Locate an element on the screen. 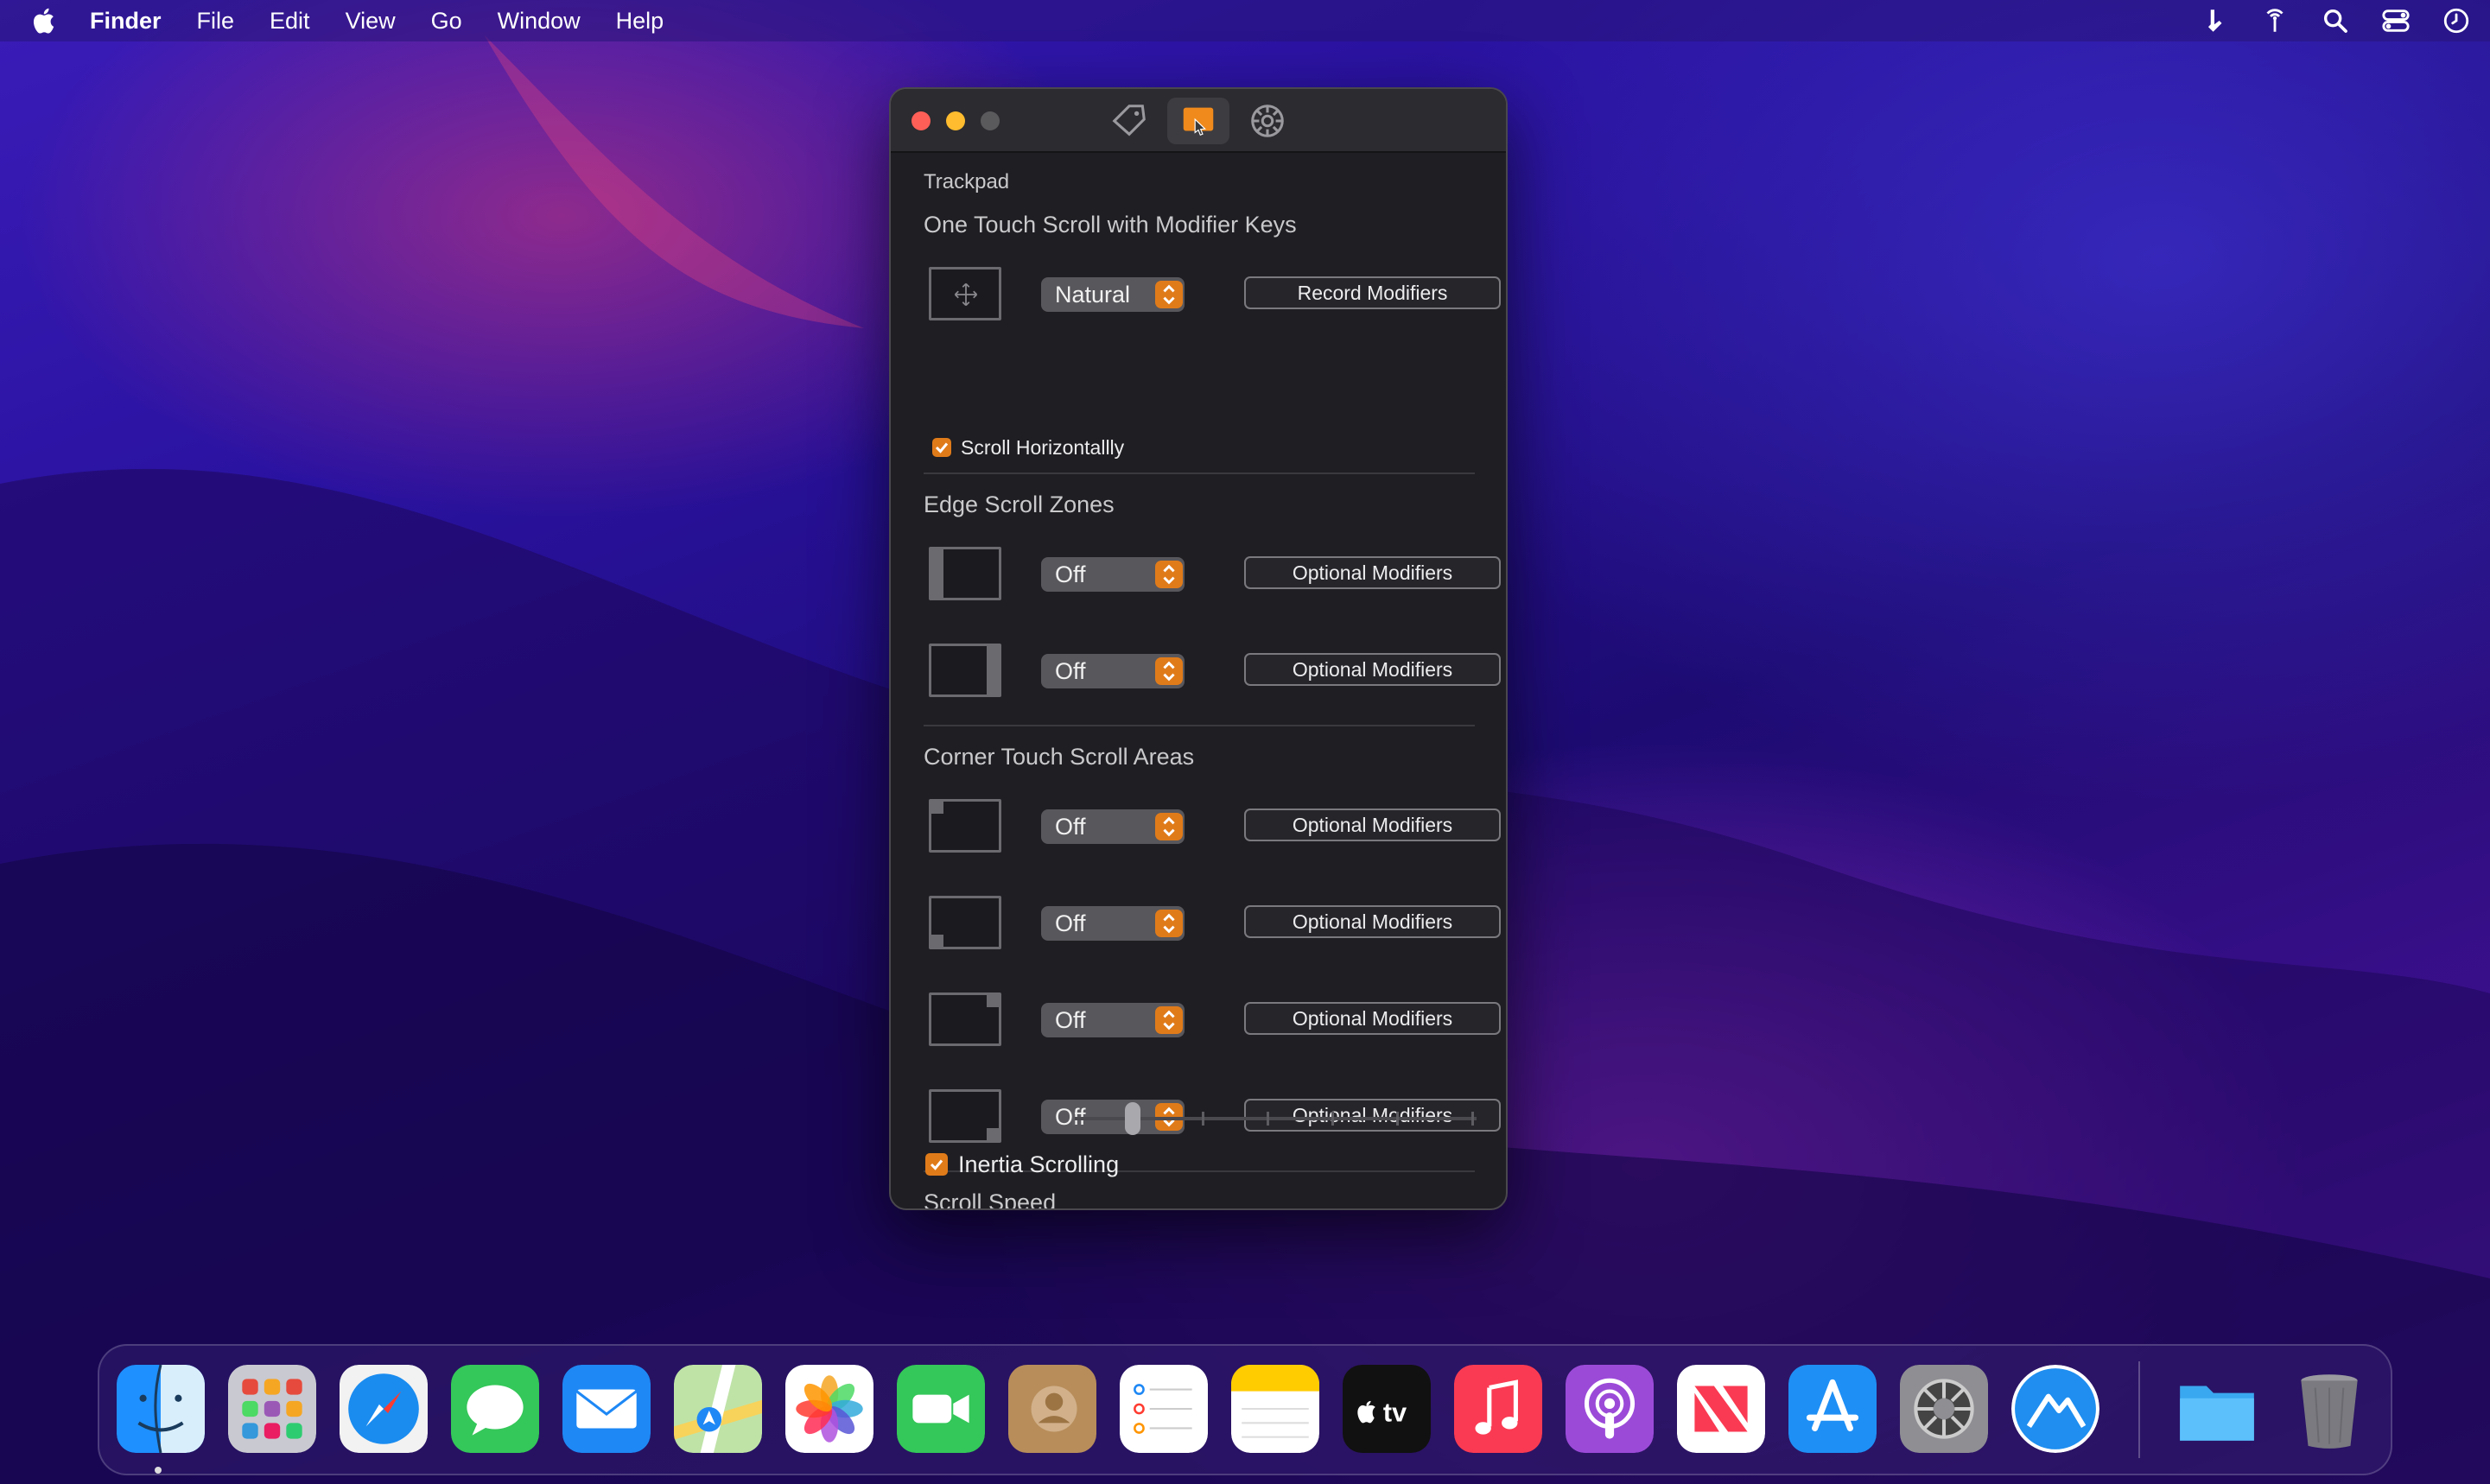 The image size is (2490, 1484). trackpad-status-icon is located at coordinates (2214, 20).